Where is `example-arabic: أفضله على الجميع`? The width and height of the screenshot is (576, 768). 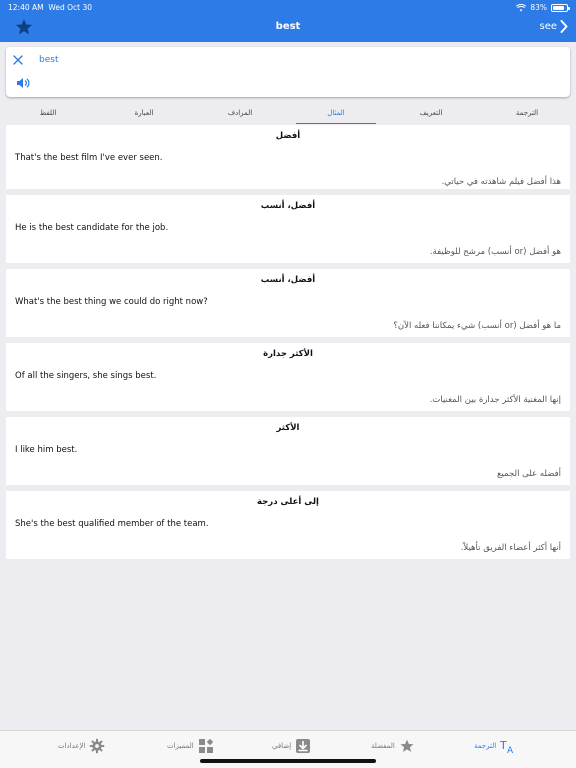 example-arabic: أفضله على الجميع is located at coordinates (529, 474).